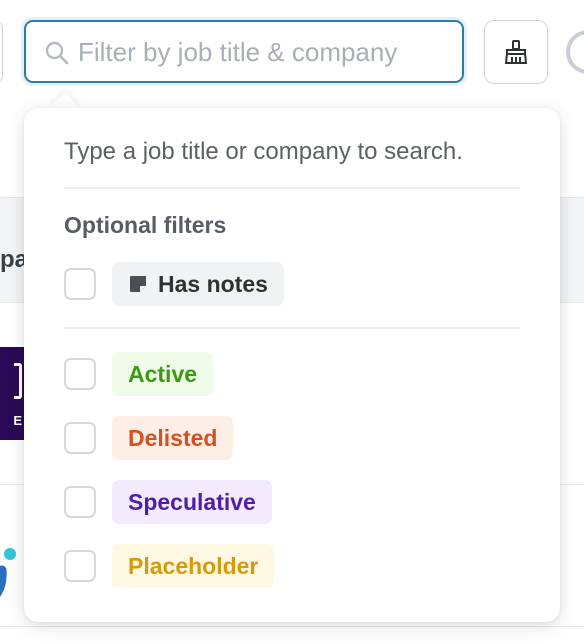 The width and height of the screenshot is (584, 644). I want to click on status-badge-placeholder: Placeholder, so click(193, 566).